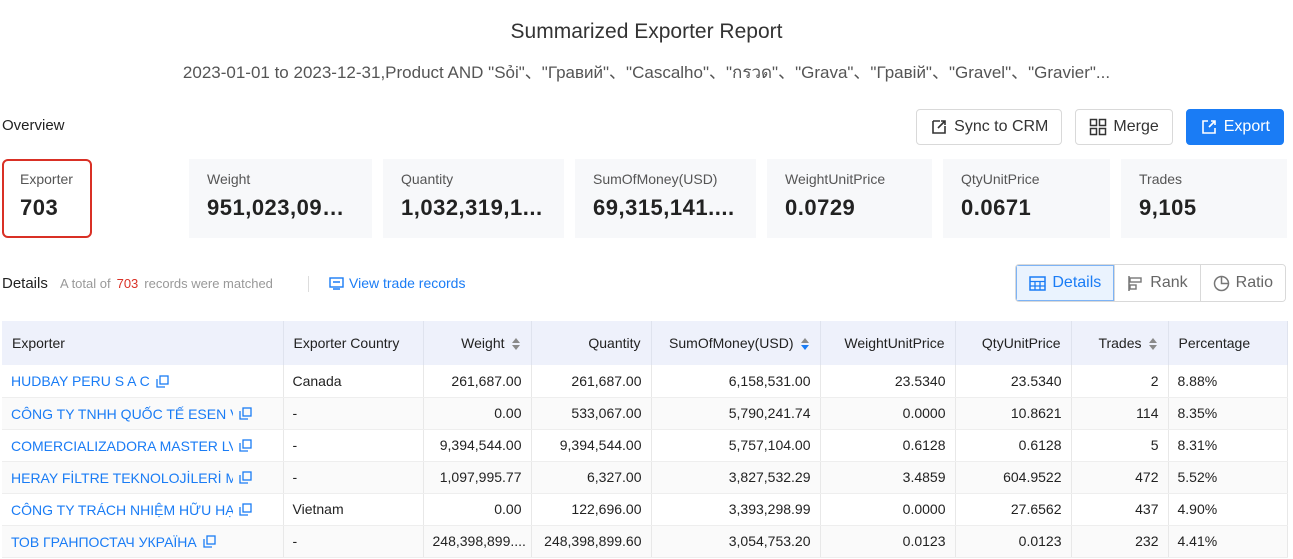 This screenshot has width=1293, height=559. What do you see at coordinates (1013, 413) in the screenshot?
I see `cell-qty-unit-price: 10.8621` at bounding box center [1013, 413].